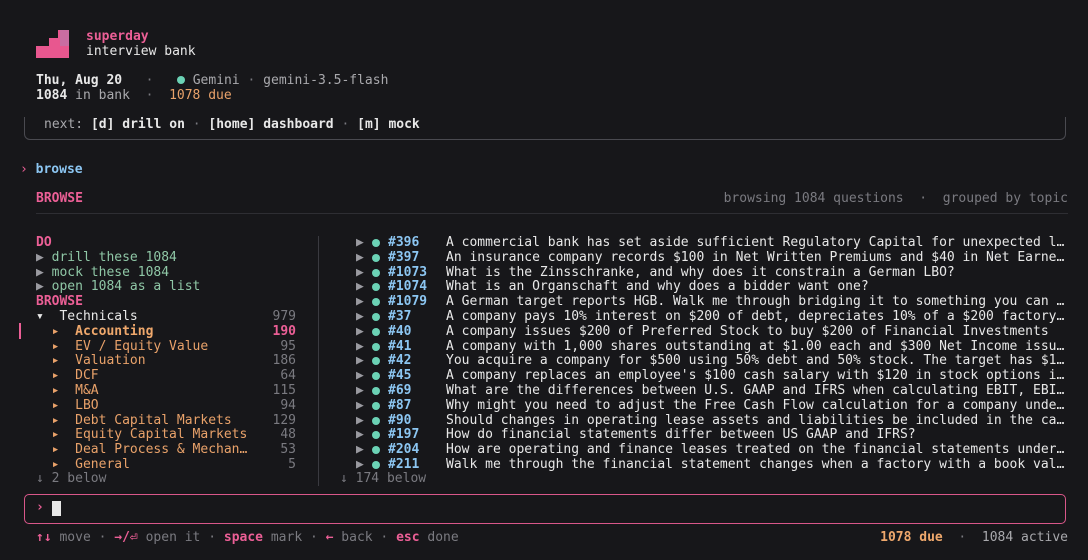 This screenshot has height=560, width=1088. I want to click on provider-name: Gemini, so click(216, 80).